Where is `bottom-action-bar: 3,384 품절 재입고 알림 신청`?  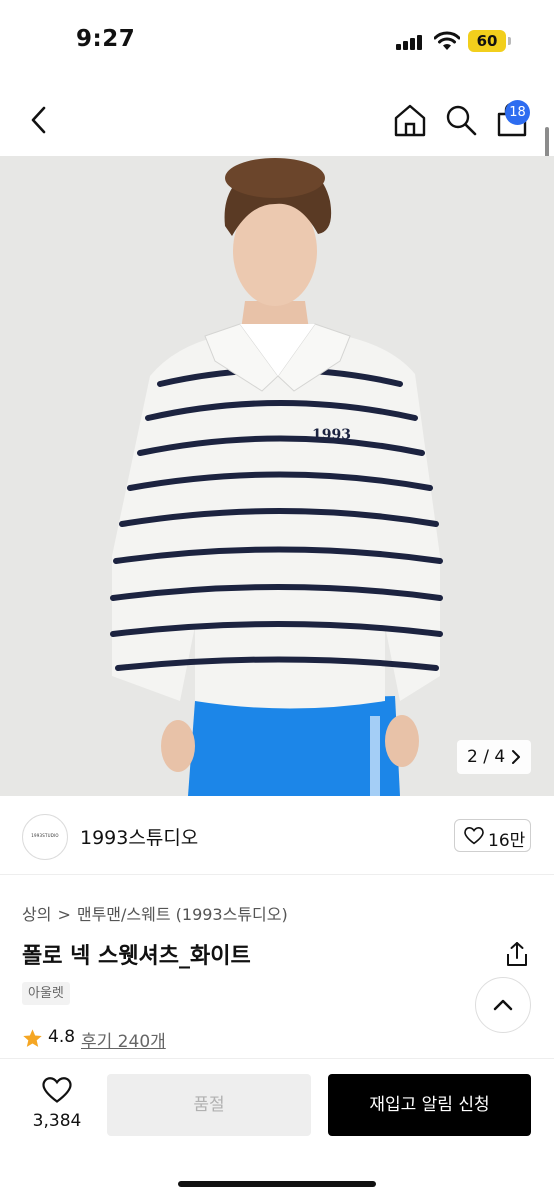 bottom-action-bar: 3,384 품절 재입고 알림 신청 is located at coordinates (277, 1129).